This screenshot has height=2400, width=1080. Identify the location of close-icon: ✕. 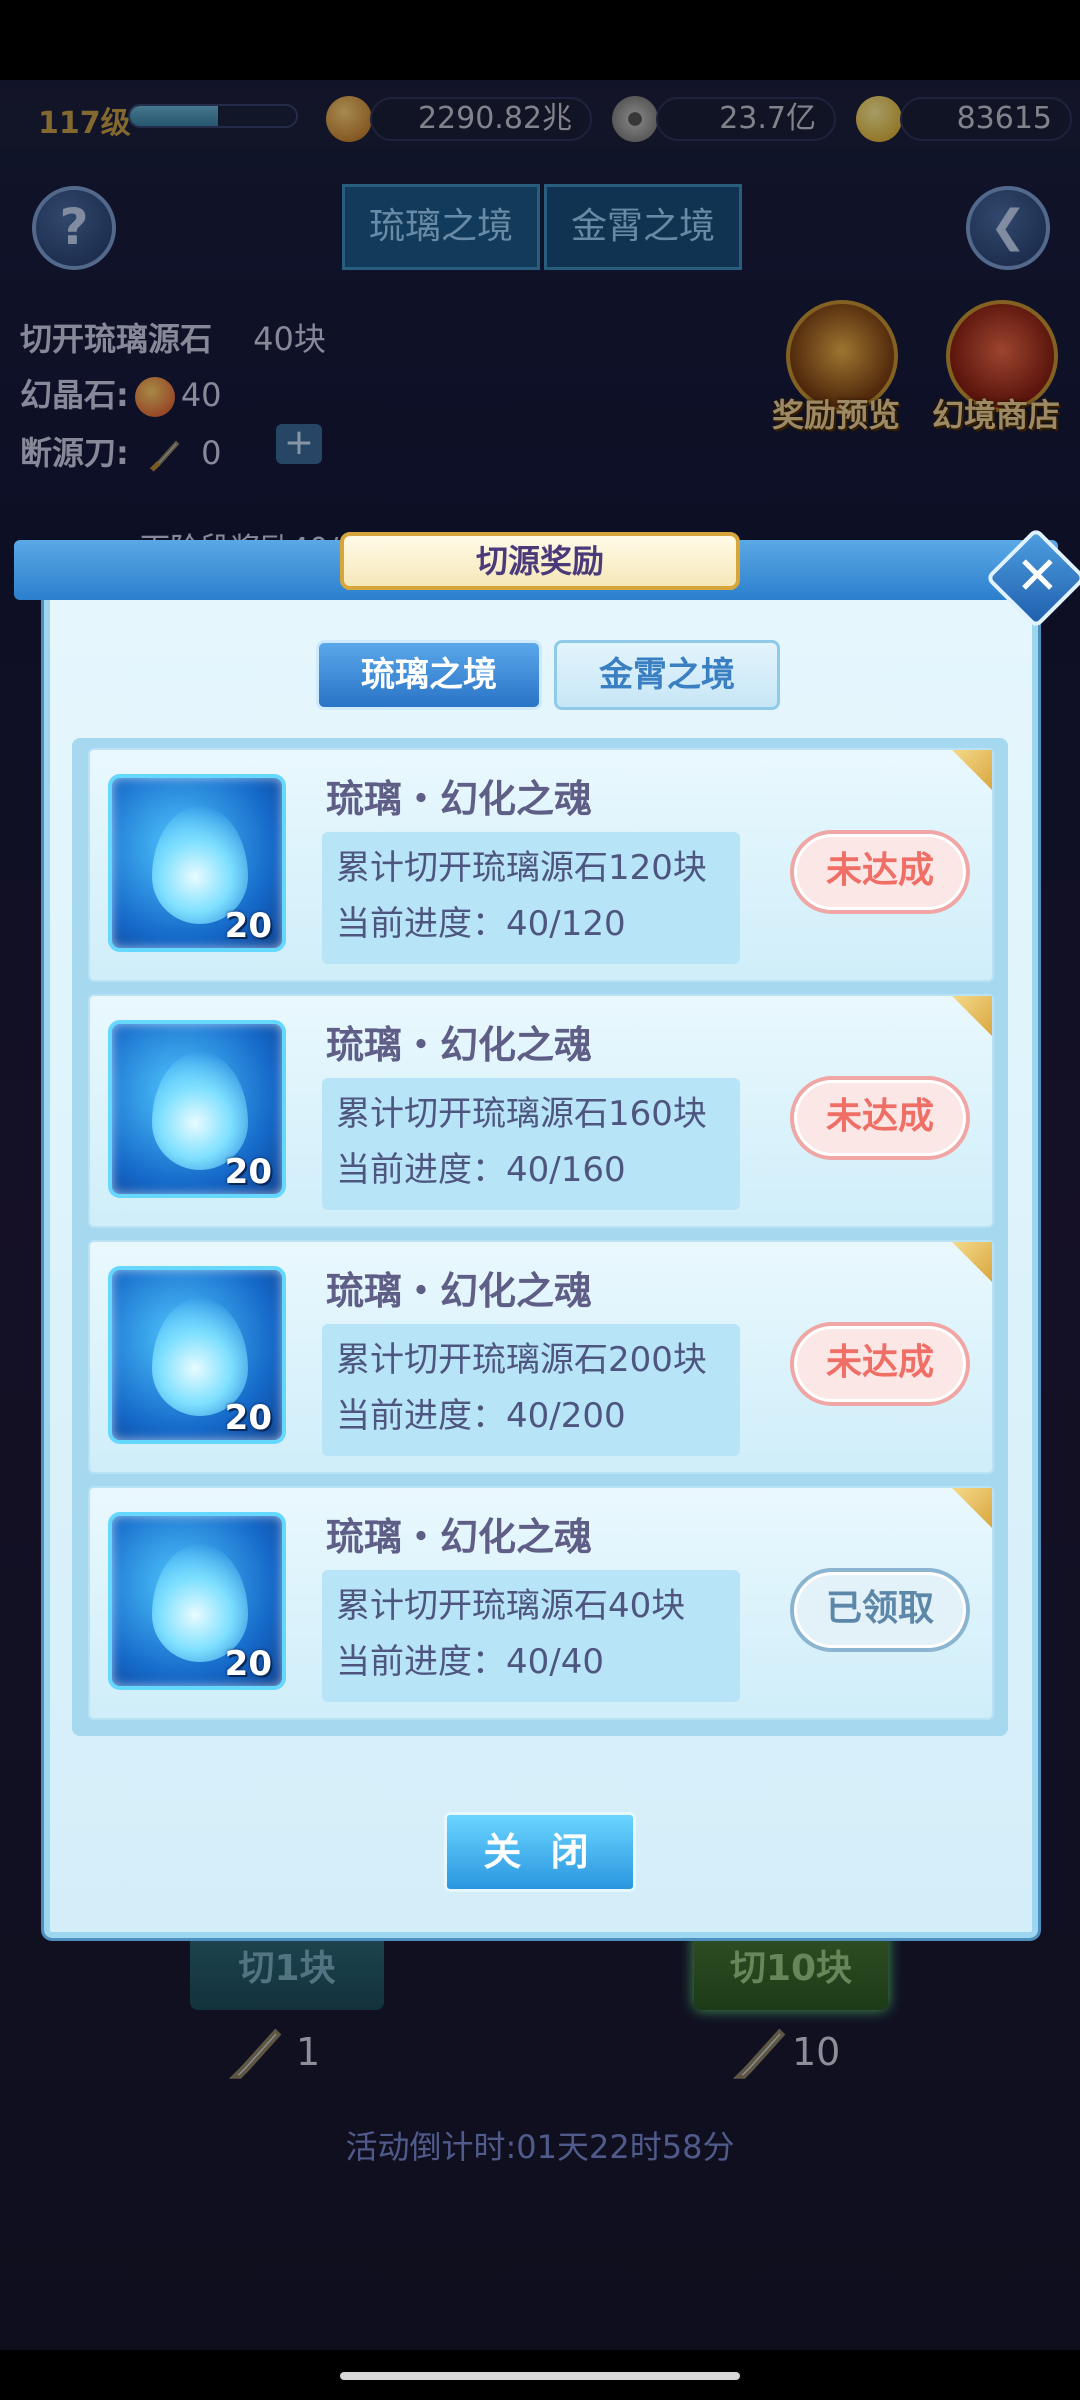
(1037, 576).